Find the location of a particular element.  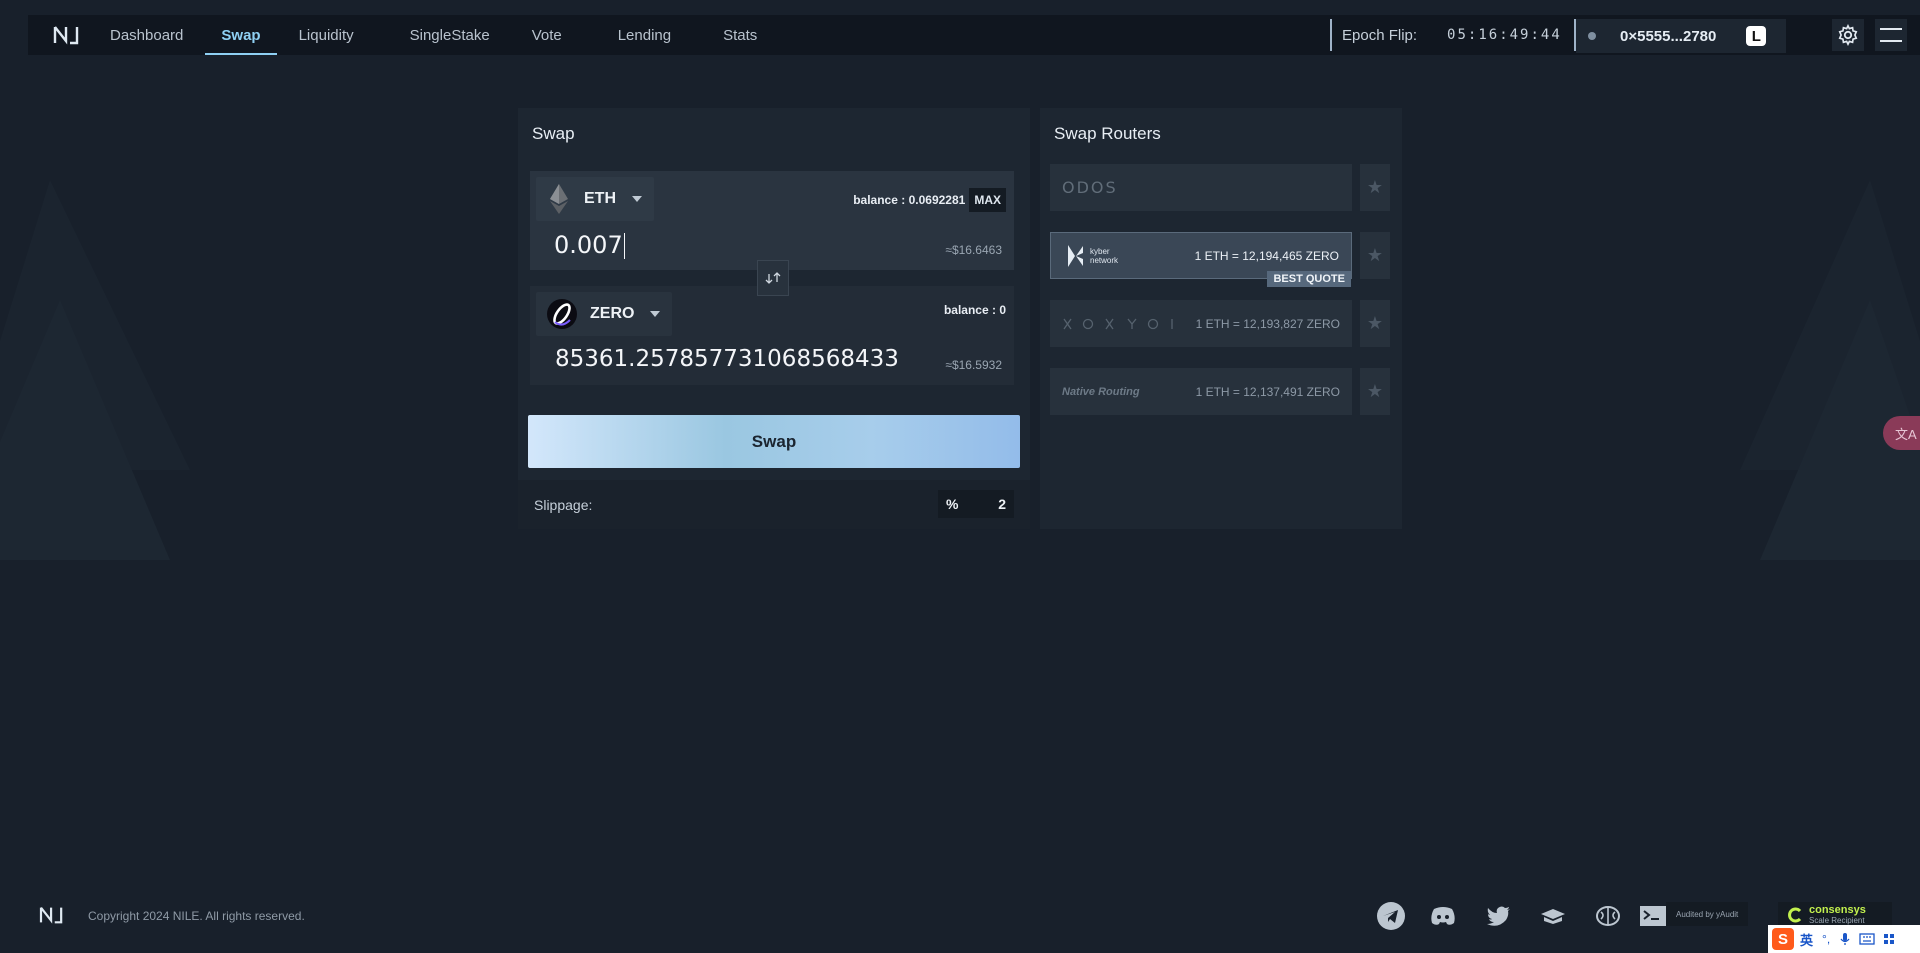

wallet-provider-icon: L is located at coordinates (1756, 36).